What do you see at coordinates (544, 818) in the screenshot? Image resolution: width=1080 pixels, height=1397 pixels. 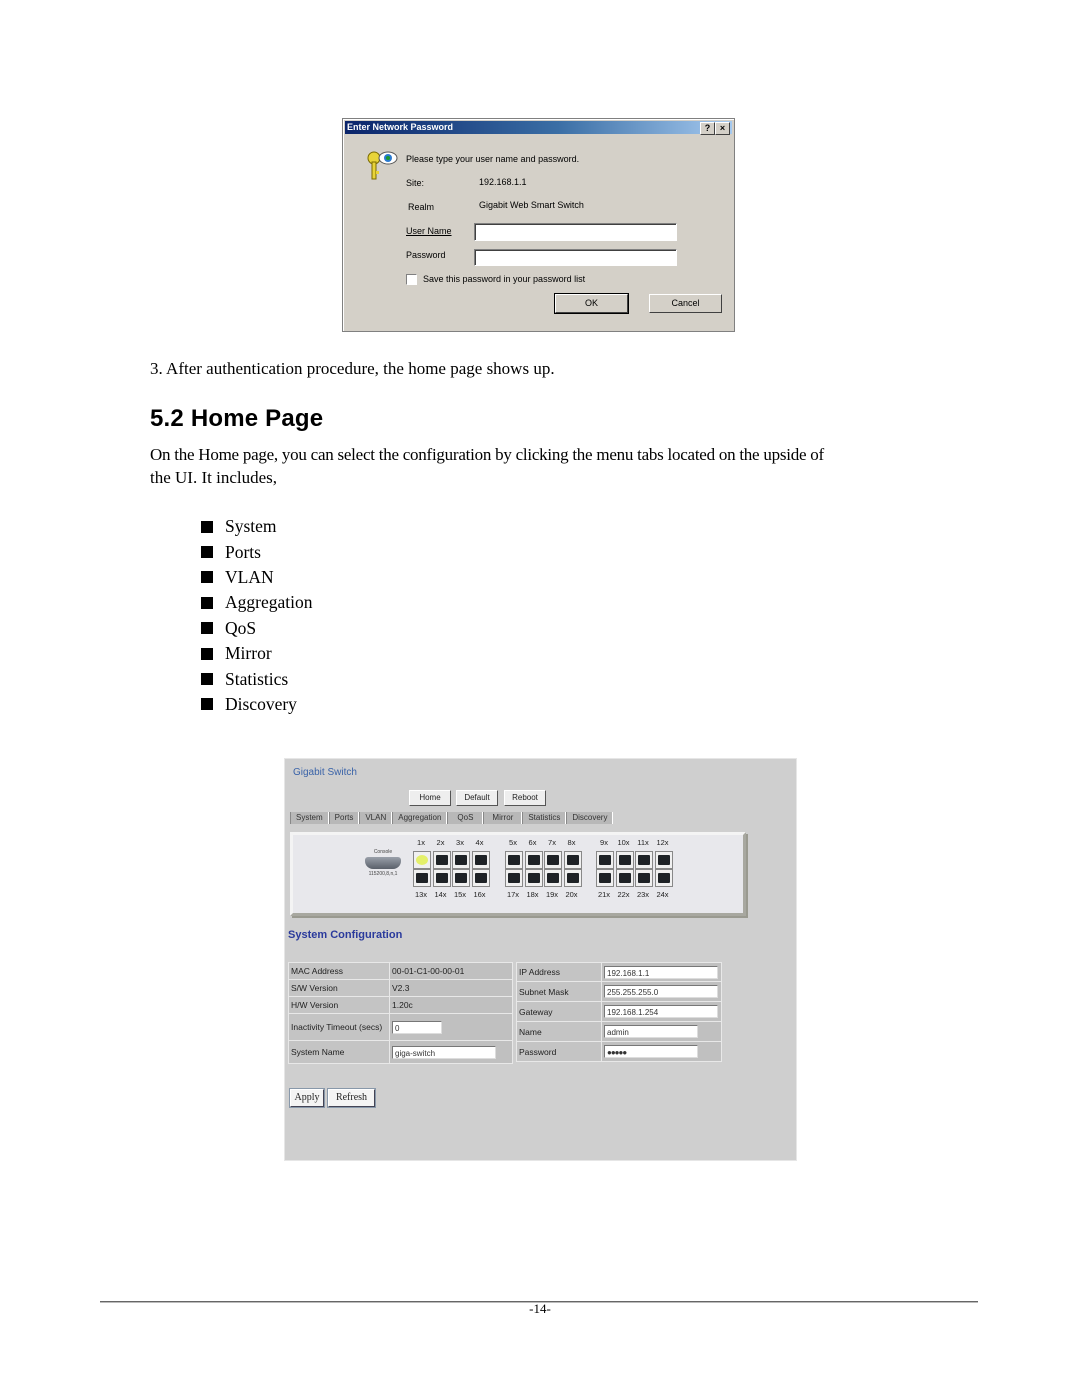 I see `tab-statistics: Statistics` at bounding box center [544, 818].